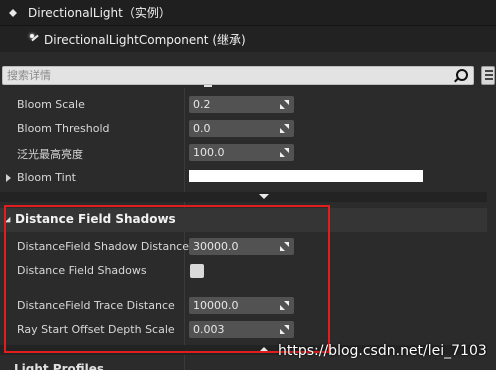 This screenshot has height=370, width=496. What do you see at coordinates (491, 229) in the screenshot?
I see `scrollbar` at bounding box center [491, 229].